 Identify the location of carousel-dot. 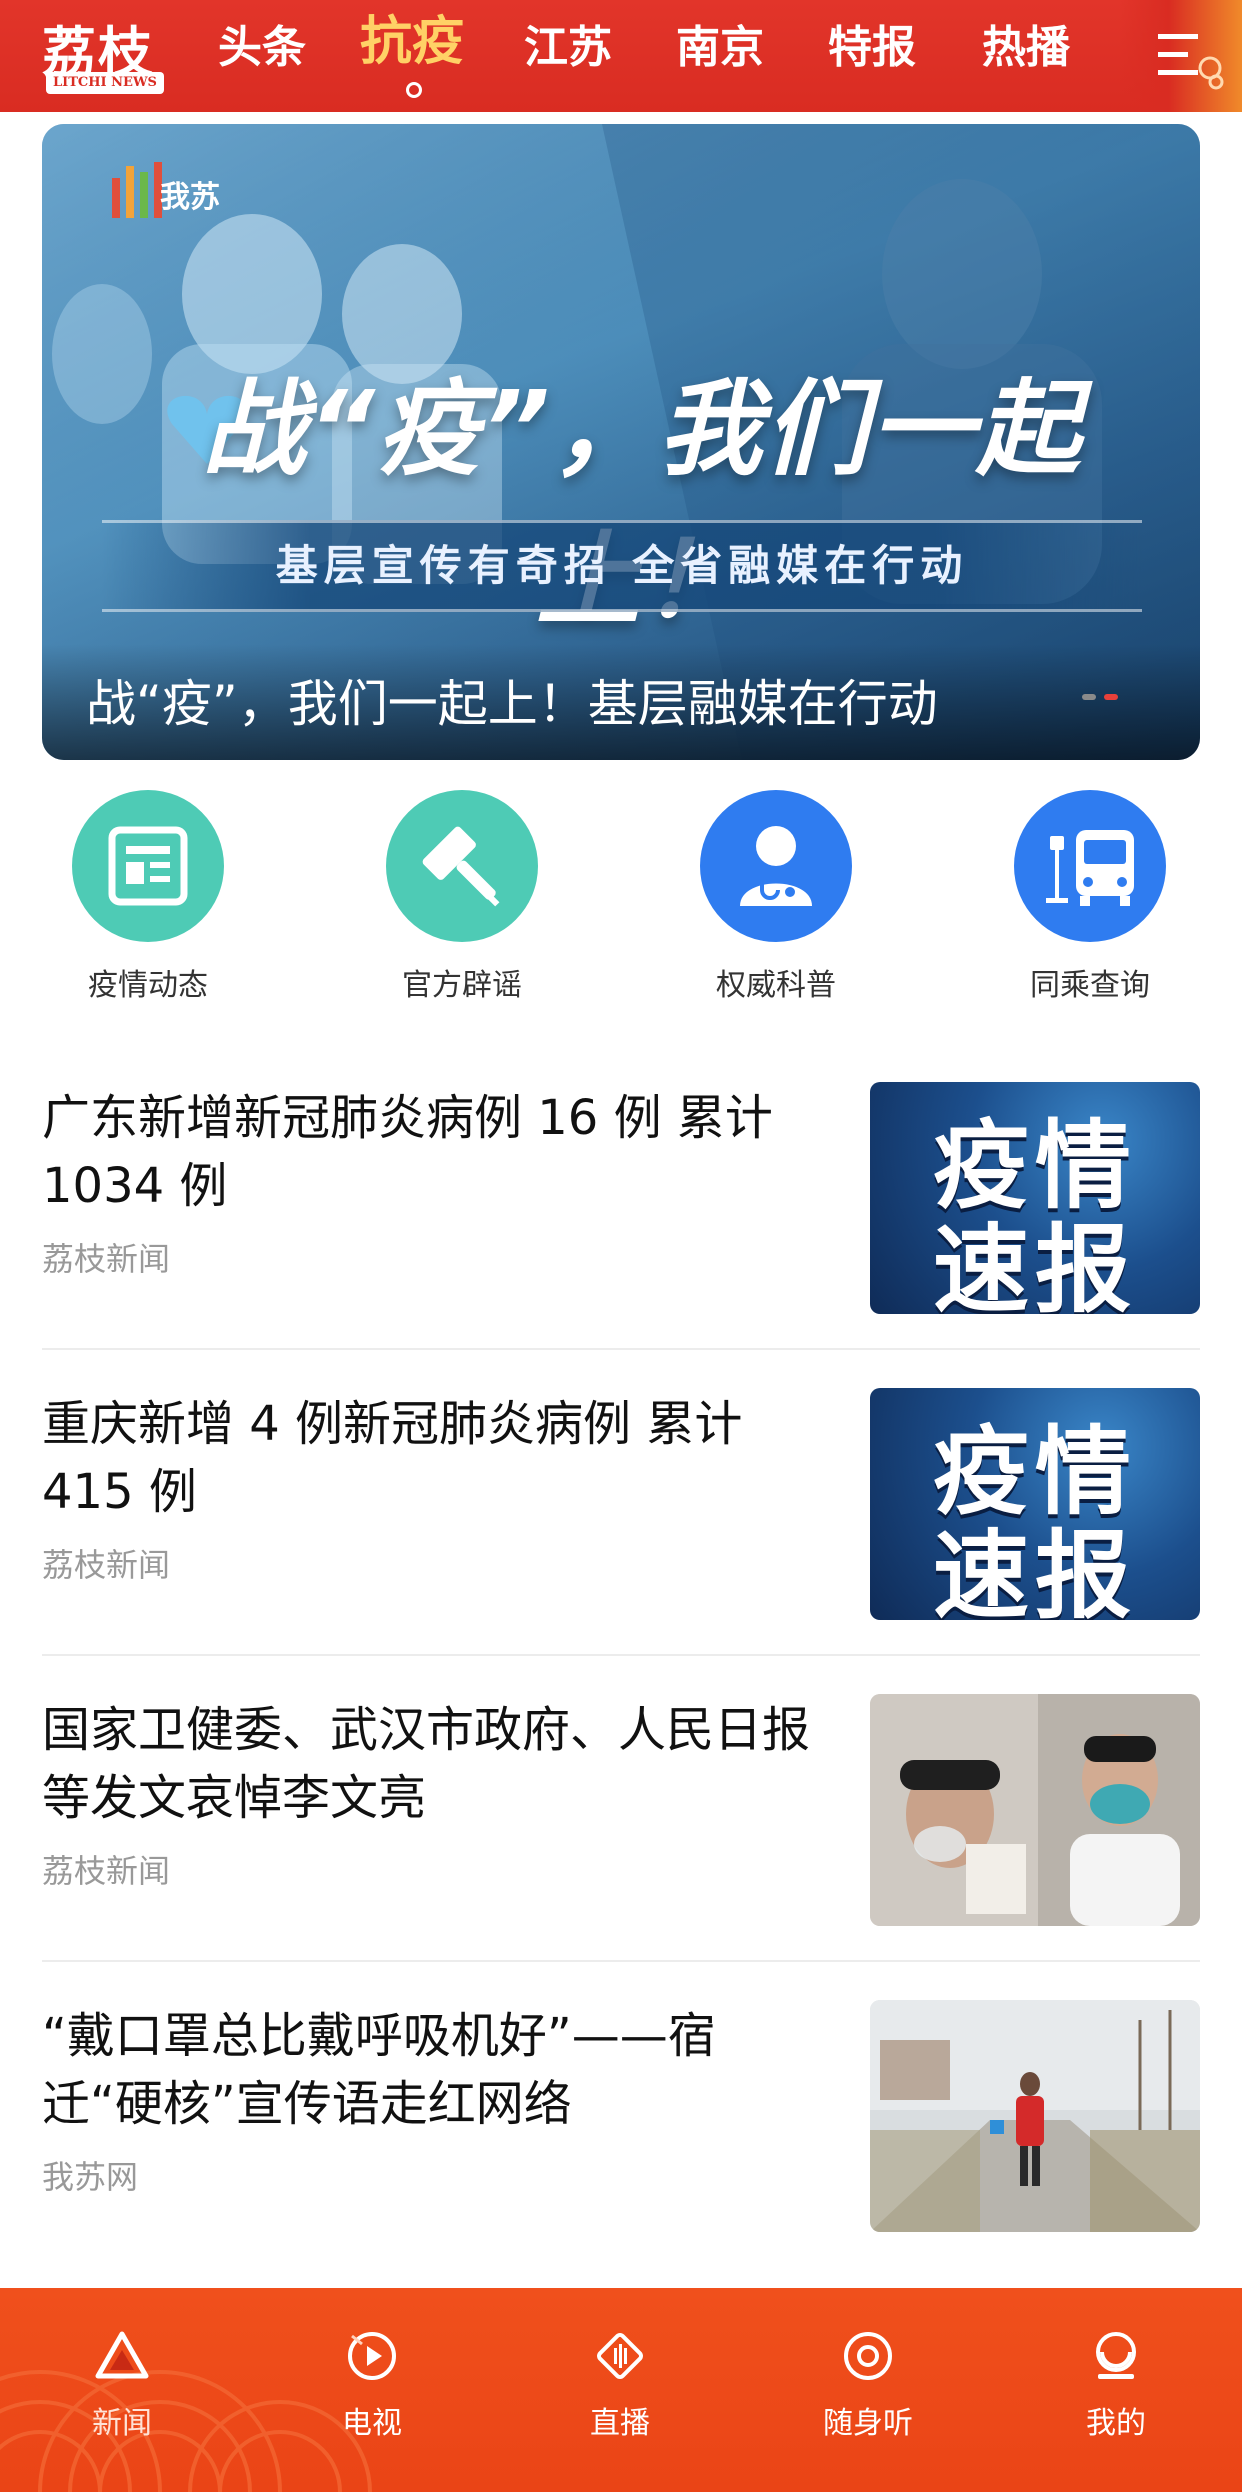
(1089, 697).